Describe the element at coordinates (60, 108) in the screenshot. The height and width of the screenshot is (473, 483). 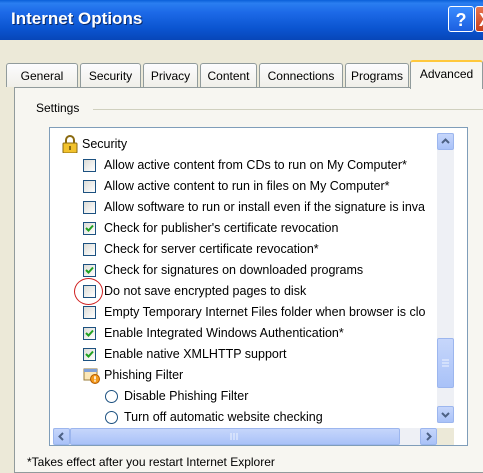
I see `settings-group-label: Settings` at that location.